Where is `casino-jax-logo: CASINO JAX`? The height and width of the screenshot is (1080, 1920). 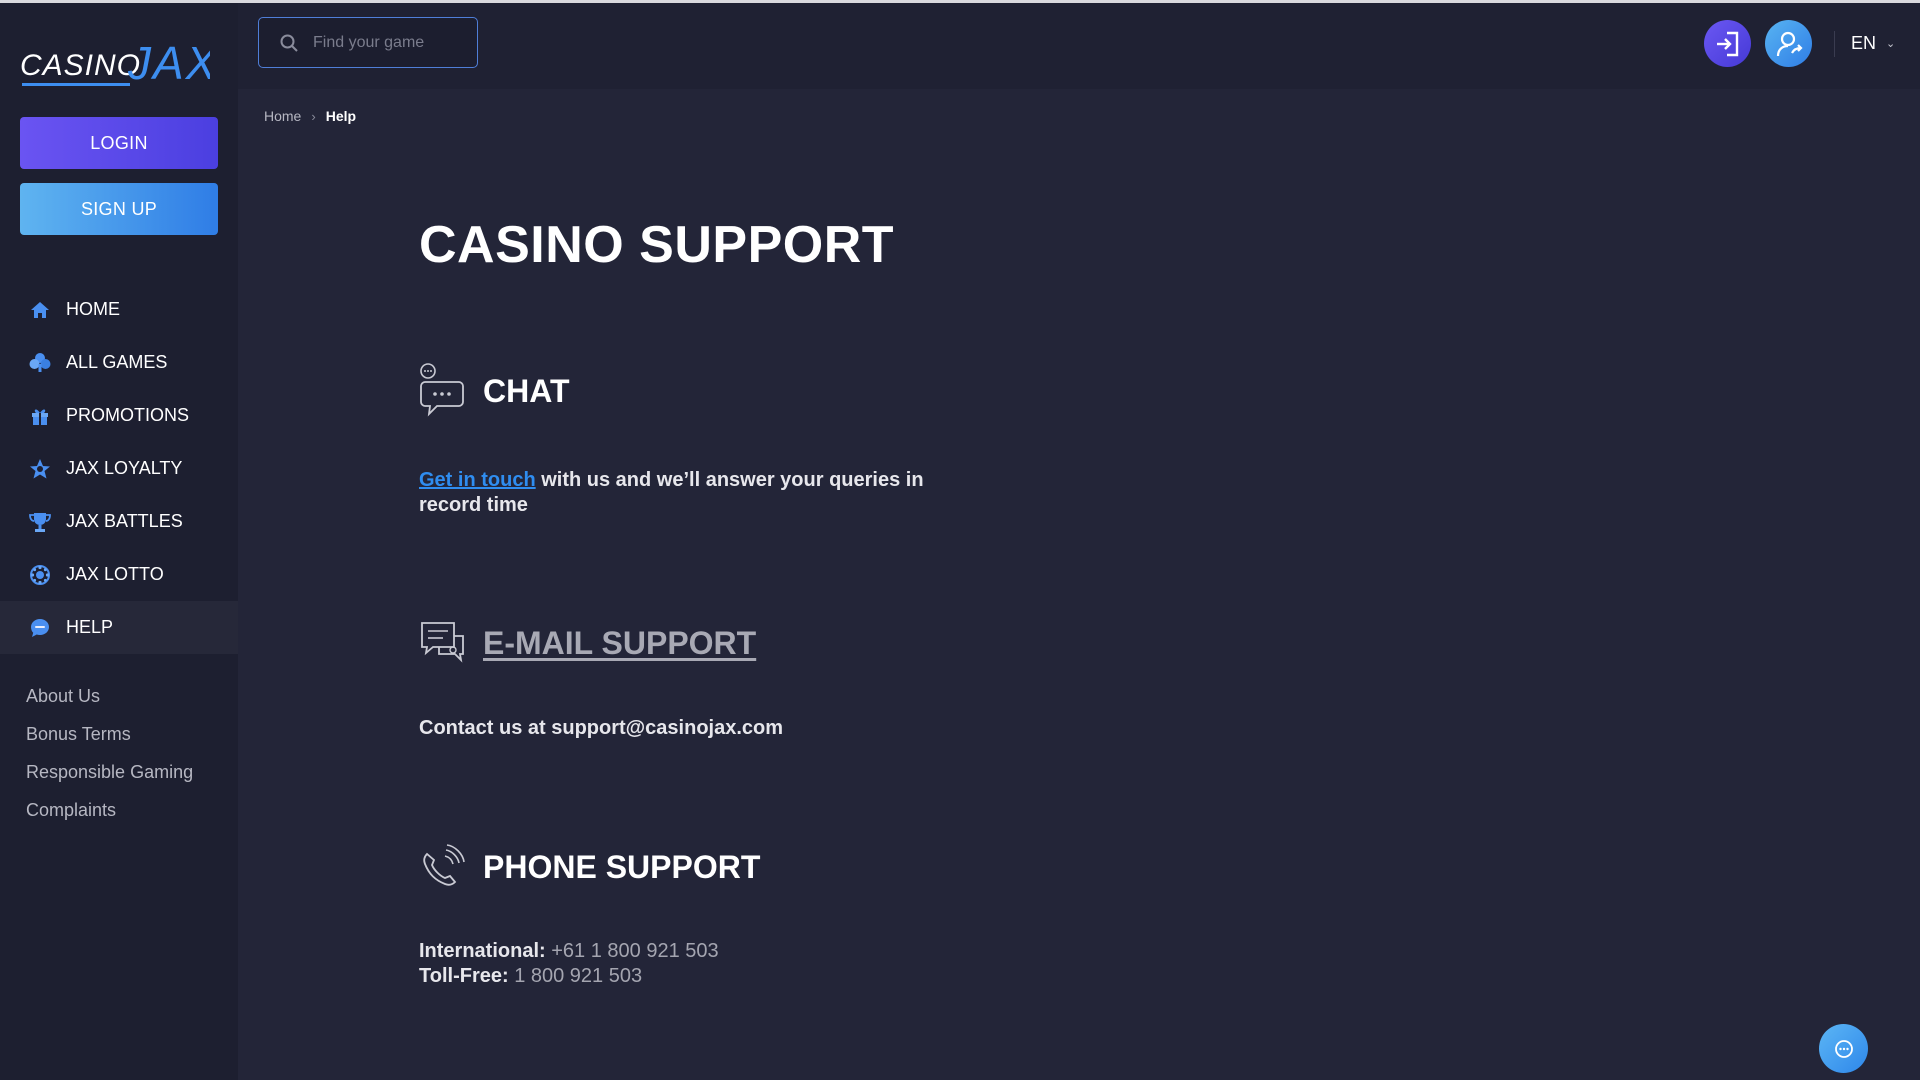
casino-jax-logo: CASINO JAX is located at coordinates (118, 61).